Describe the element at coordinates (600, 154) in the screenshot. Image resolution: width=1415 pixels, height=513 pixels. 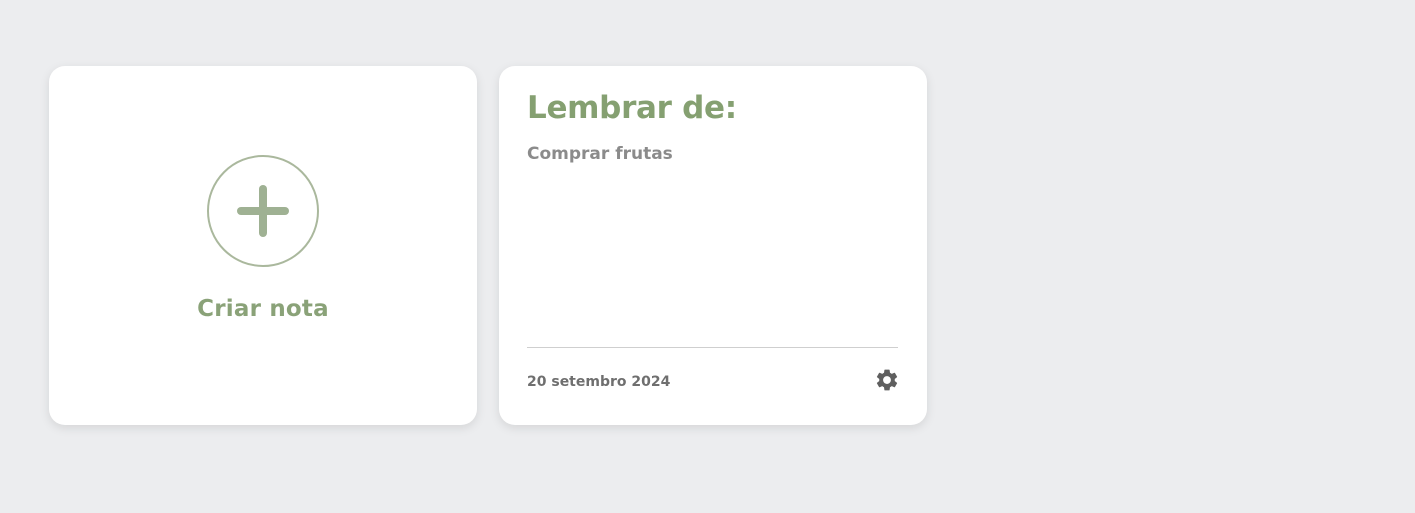
I see `note-body: Comprar frutas` at that location.